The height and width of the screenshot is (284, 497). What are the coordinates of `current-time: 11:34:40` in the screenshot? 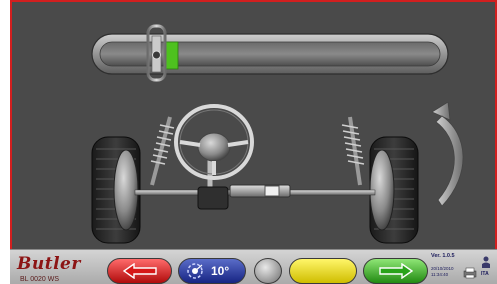 It's located at (440, 274).